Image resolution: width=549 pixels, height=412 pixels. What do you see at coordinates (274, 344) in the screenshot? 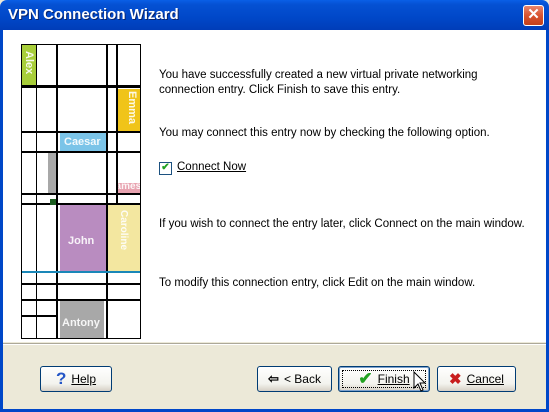
I see `button-separator` at bounding box center [274, 344].